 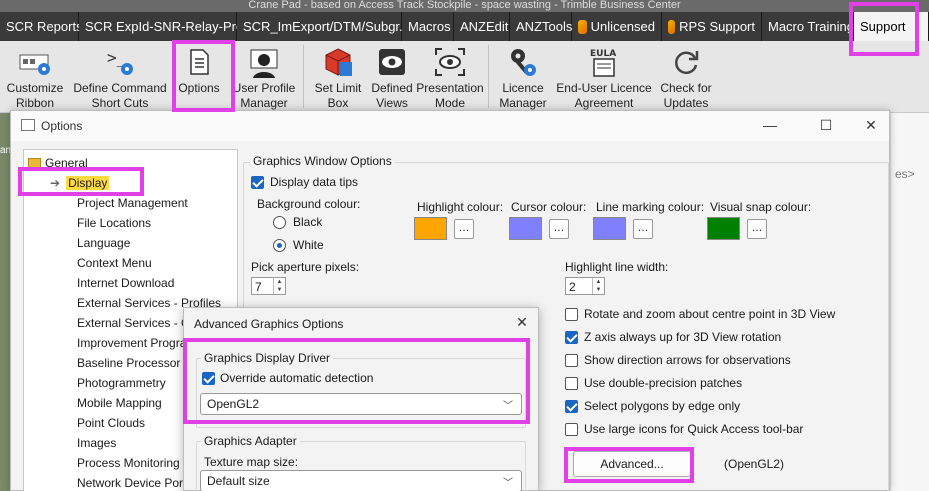 I want to click on texture-map-select: Default size ﹀, so click(x=361, y=480).